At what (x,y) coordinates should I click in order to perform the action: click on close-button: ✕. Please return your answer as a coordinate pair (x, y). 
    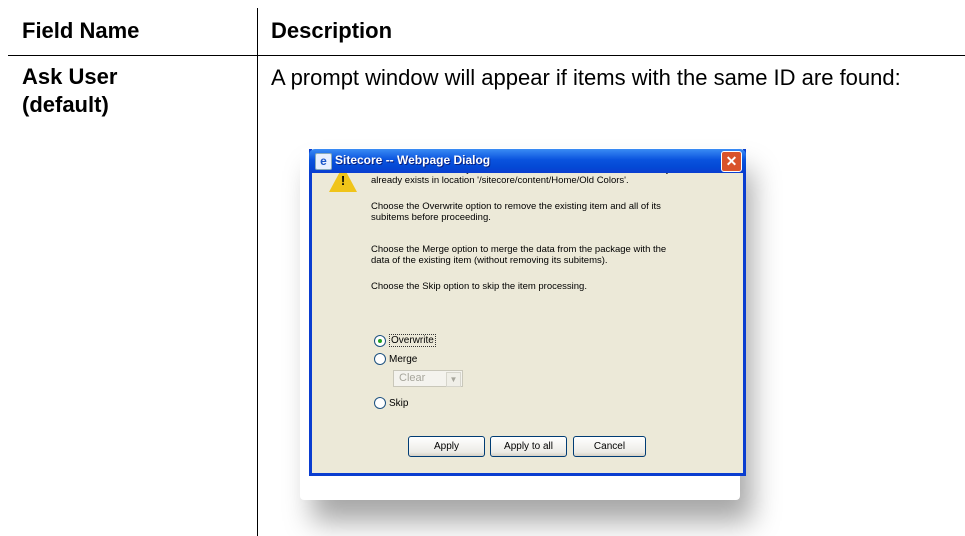
    Looking at the image, I should click on (731, 161).